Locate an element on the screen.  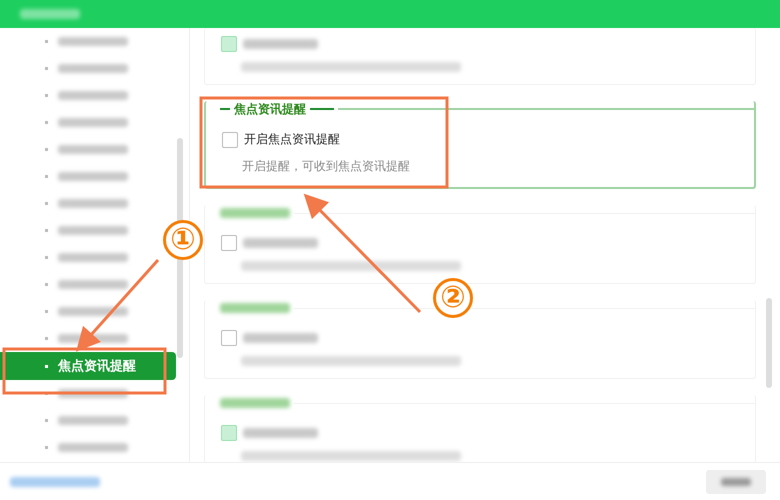
option-description: 开启提醒，可收到焦点资讯提醒 is located at coordinates (325, 166).